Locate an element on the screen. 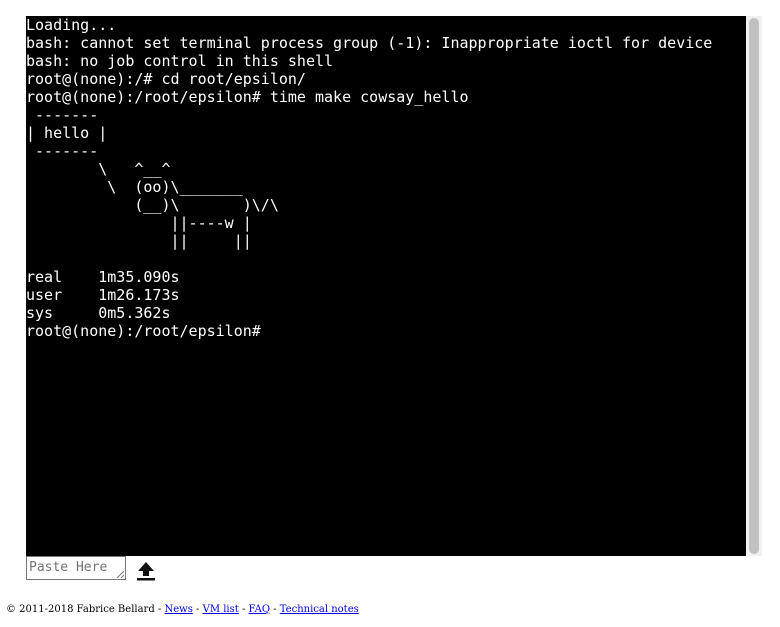  terminal-scrollbar is located at coordinates (754, 286).